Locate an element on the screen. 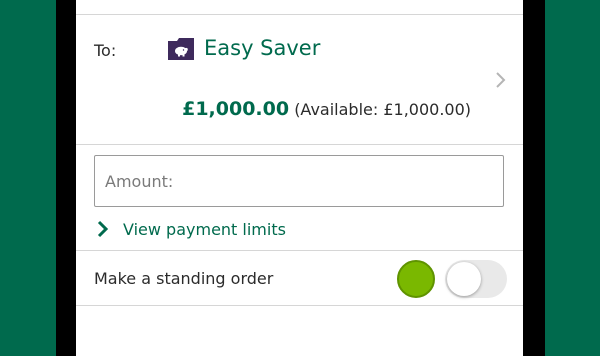 The width and height of the screenshot is (600, 356). amount-input is located at coordinates (299, 181).